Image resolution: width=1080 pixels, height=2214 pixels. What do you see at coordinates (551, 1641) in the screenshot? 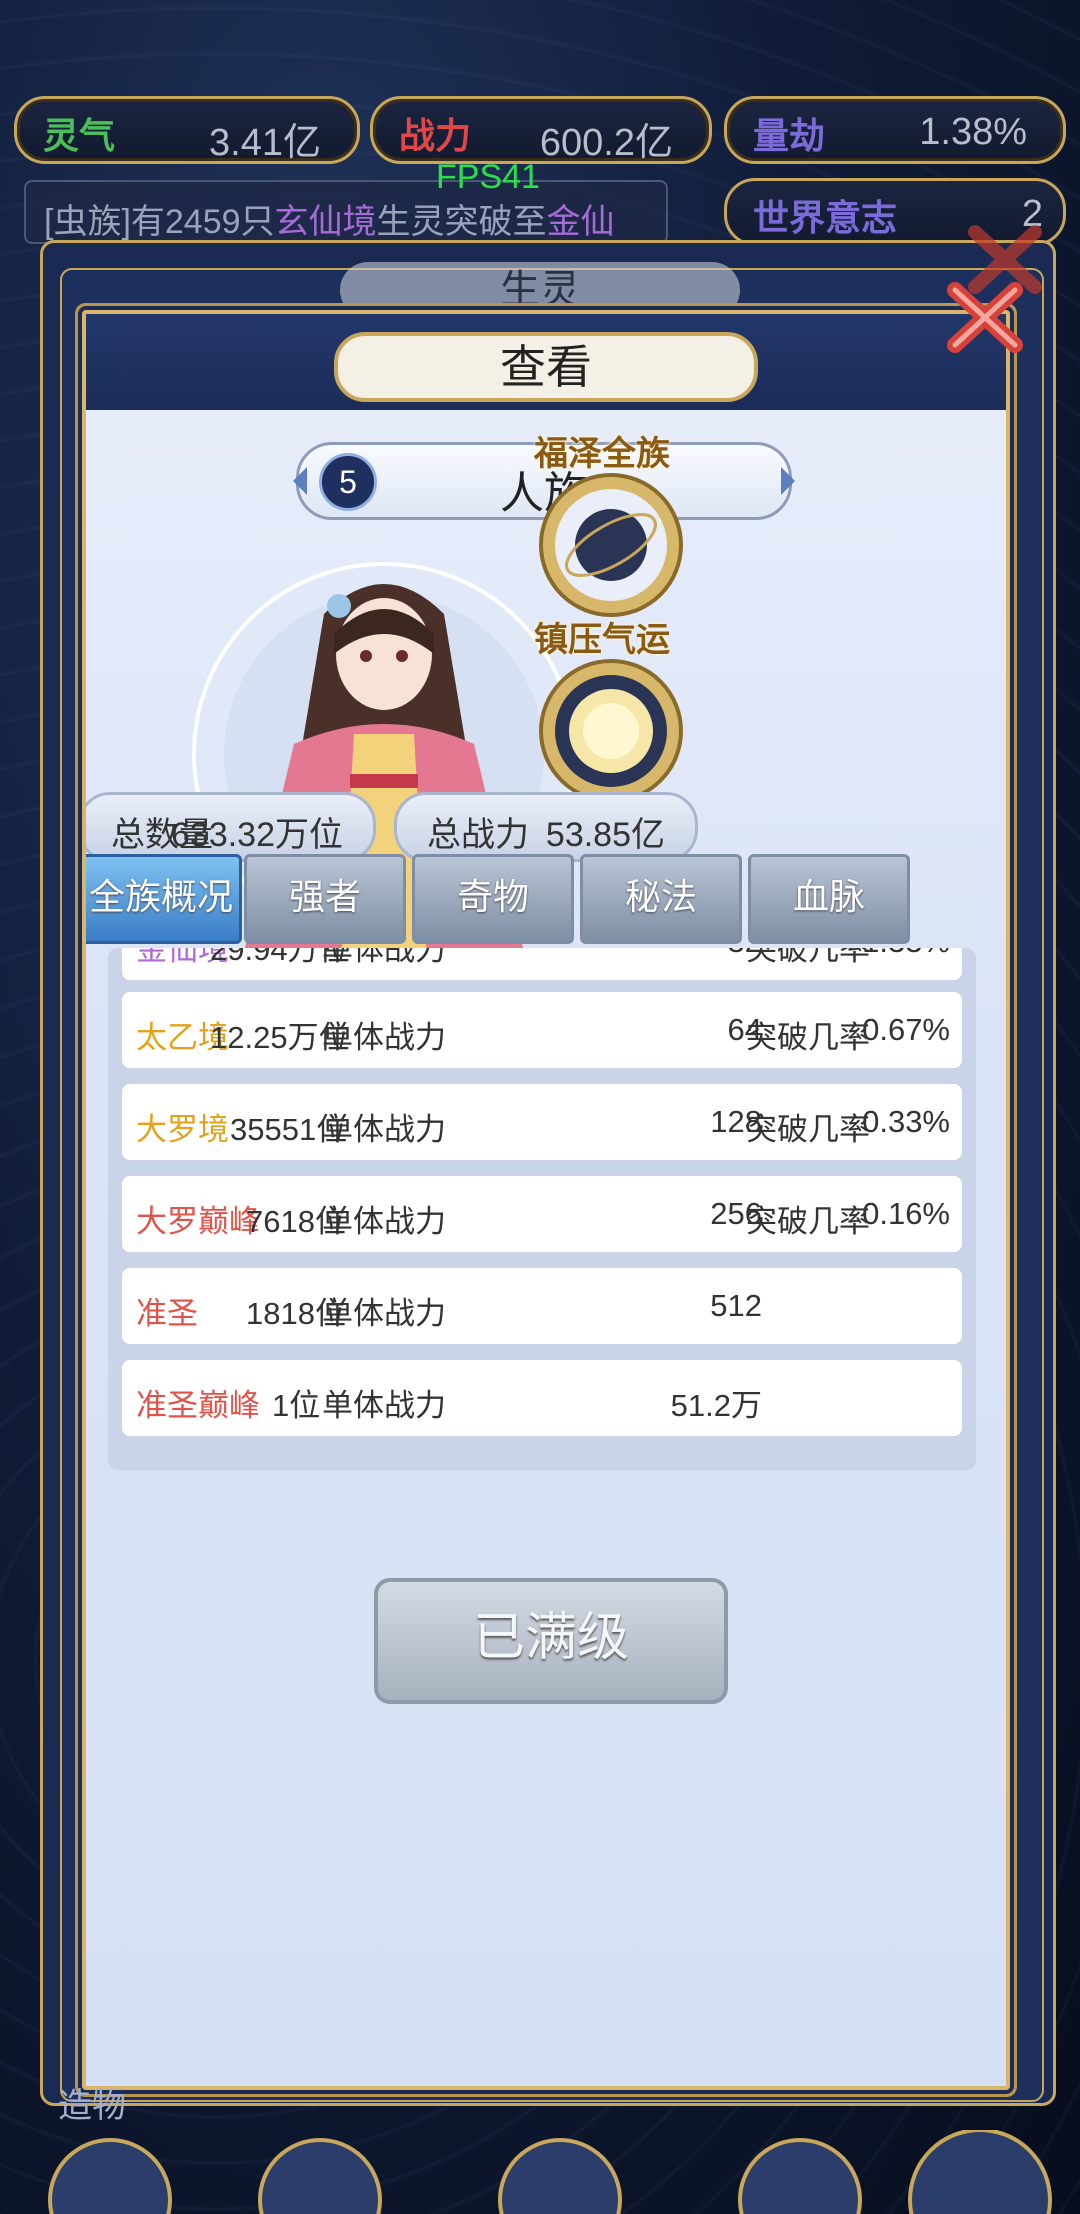
I see `max-level-button: 已满级` at bounding box center [551, 1641].